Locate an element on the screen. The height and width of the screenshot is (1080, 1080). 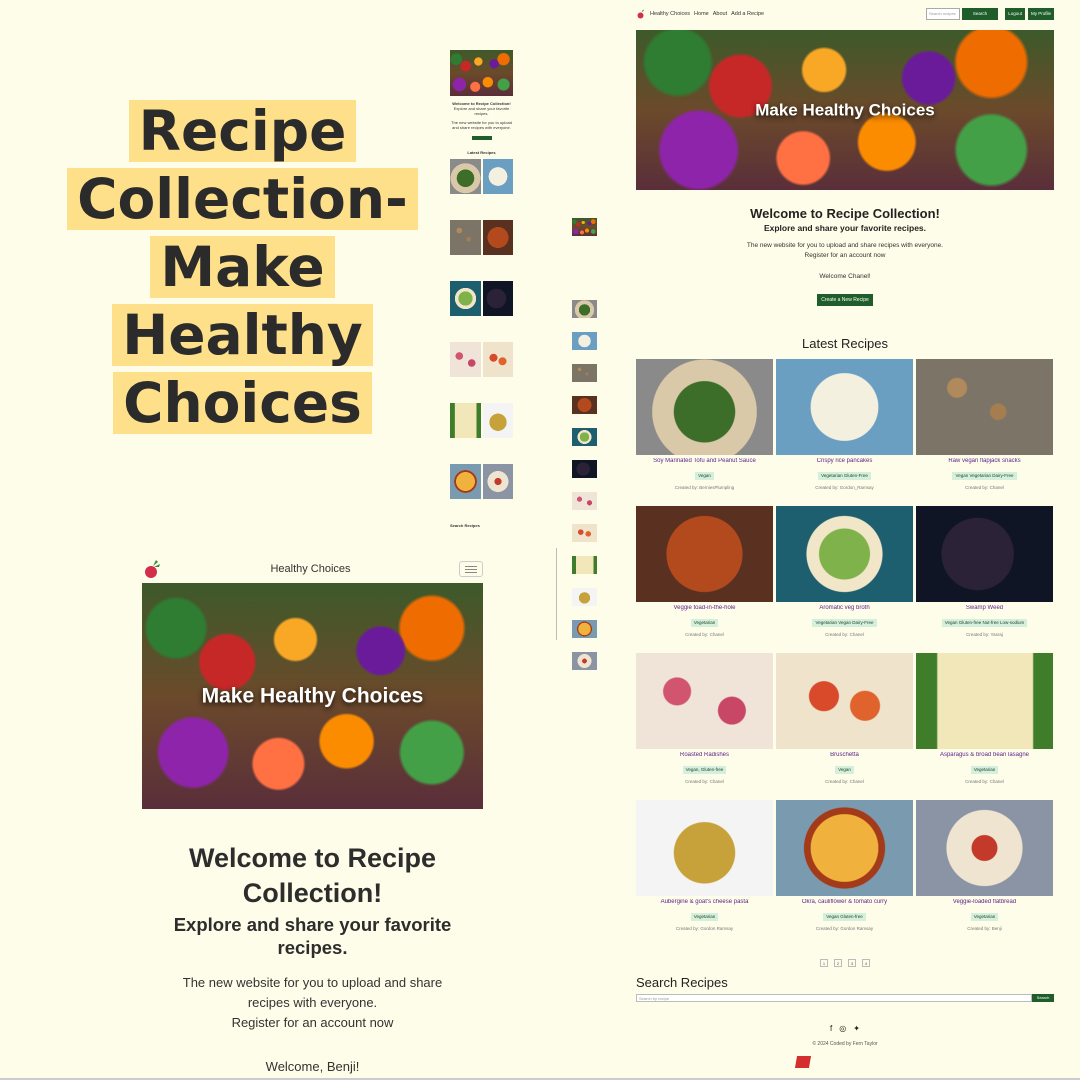
recipe-title: Asparagus & broad bean lasagne is located at coordinates (984, 755).